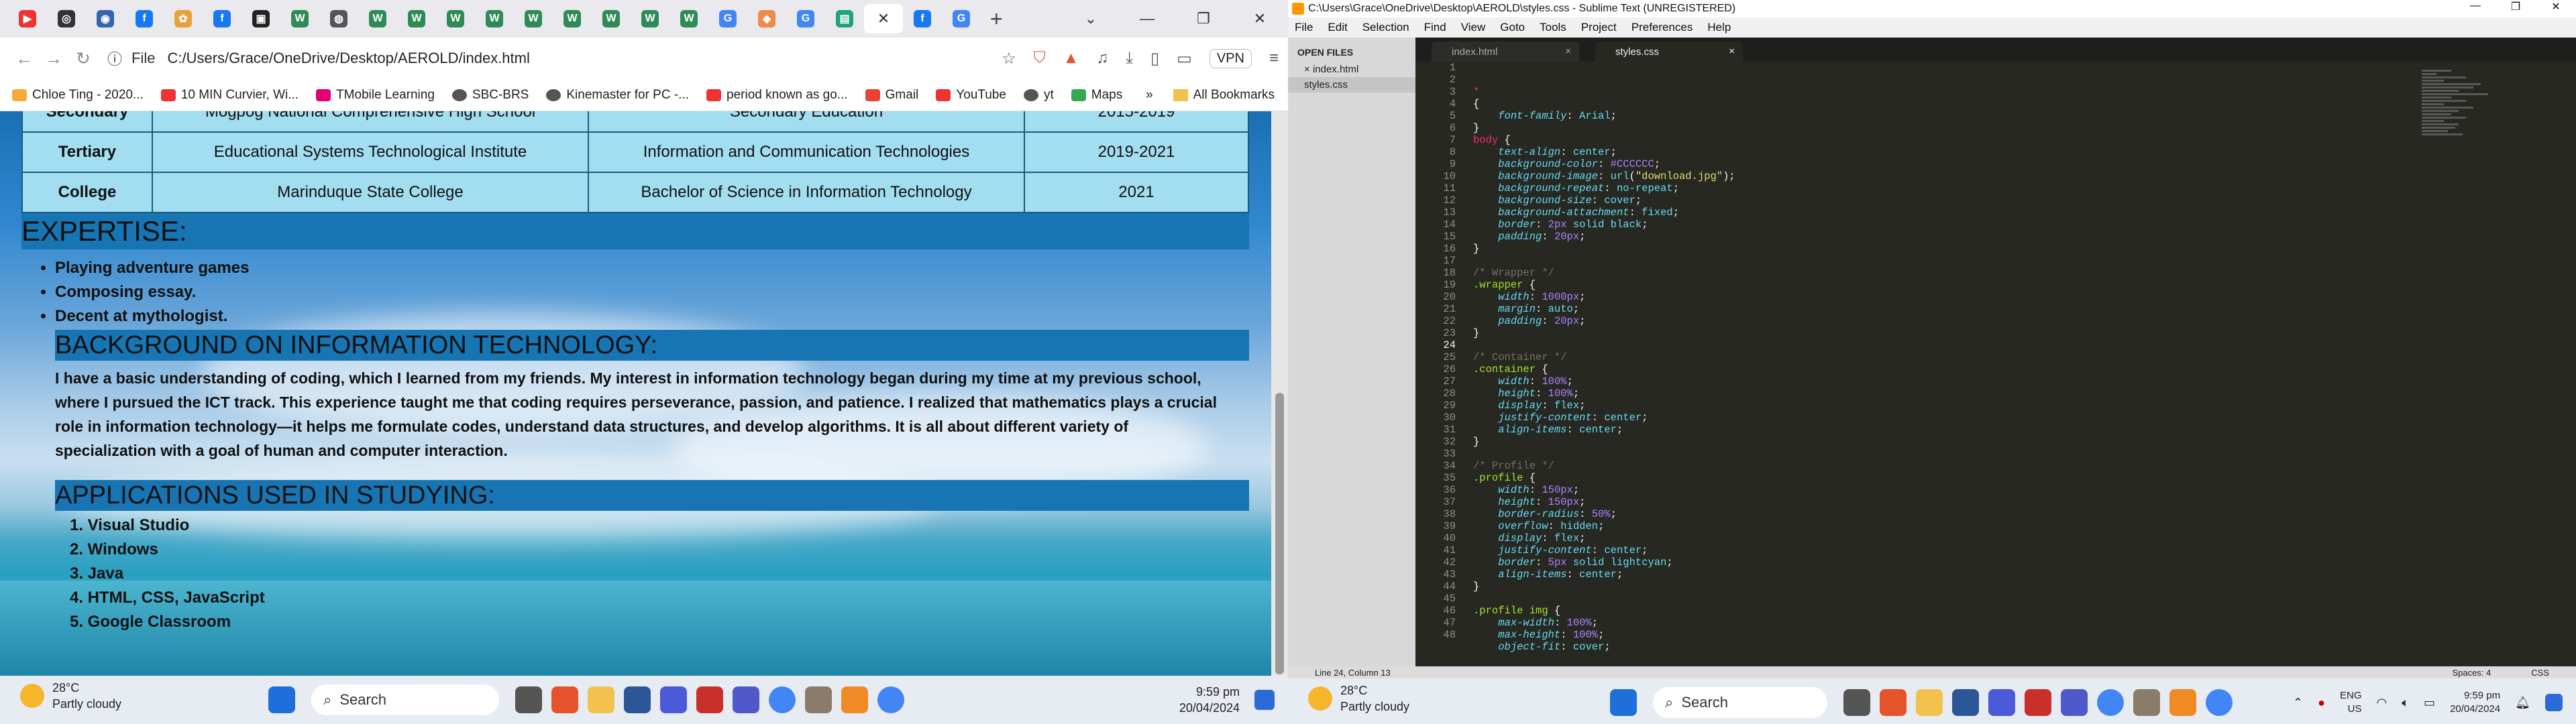 The image size is (2576, 724). What do you see at coordinates (1473, 27) in the screenshot?
I see `menu-view: View` at bounding box center [1473, 27].